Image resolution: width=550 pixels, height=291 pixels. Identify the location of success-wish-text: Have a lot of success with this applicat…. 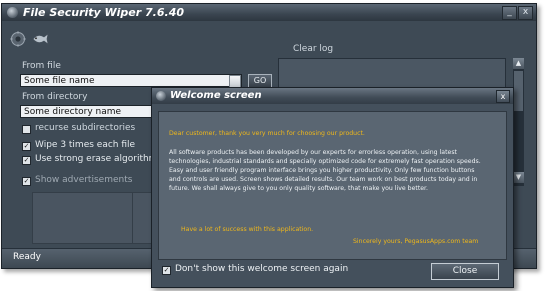
(247, 229).